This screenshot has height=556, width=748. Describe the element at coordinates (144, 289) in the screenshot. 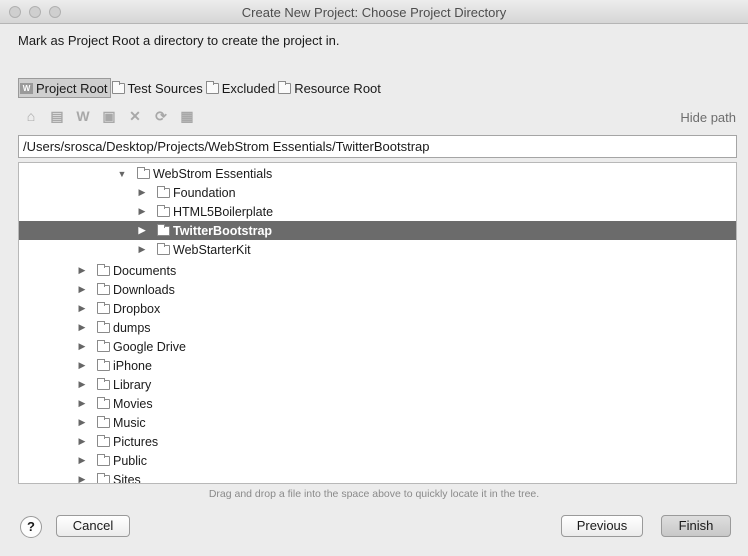

I see `tree-row-label: Downloads` at that location.